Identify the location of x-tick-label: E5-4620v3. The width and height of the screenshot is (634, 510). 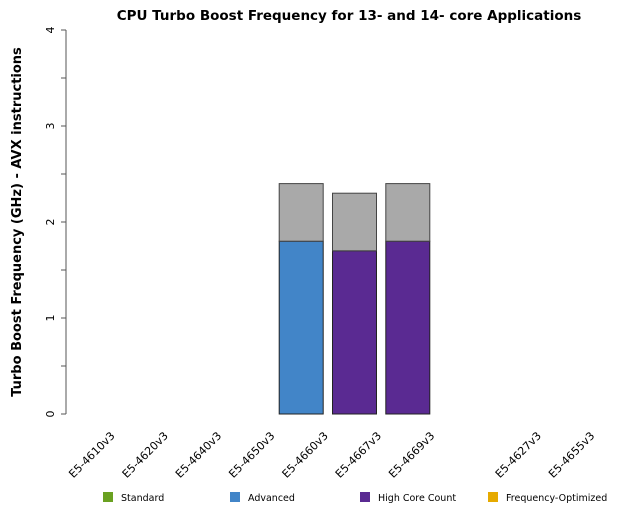
(145, 454).